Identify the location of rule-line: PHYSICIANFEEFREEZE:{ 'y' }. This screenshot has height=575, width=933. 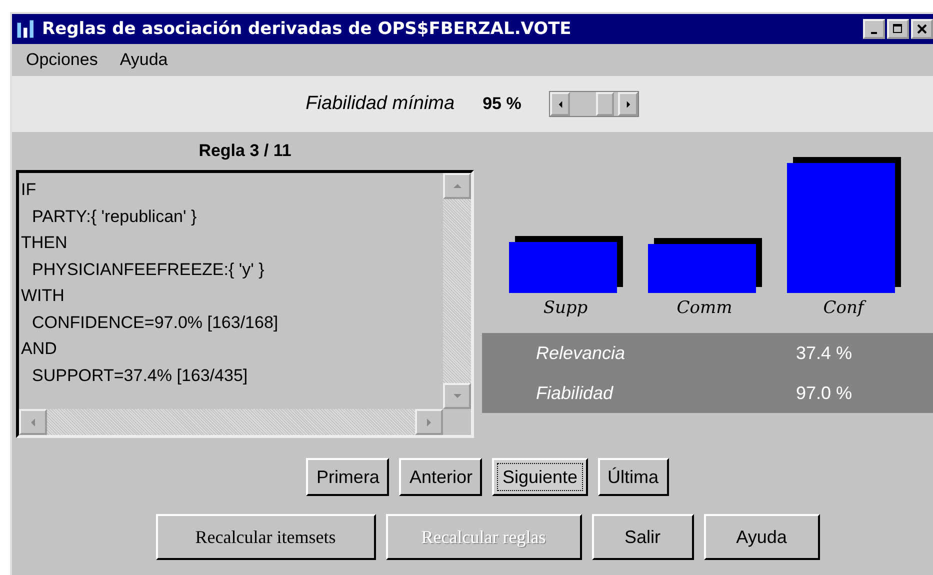
(148, 269).